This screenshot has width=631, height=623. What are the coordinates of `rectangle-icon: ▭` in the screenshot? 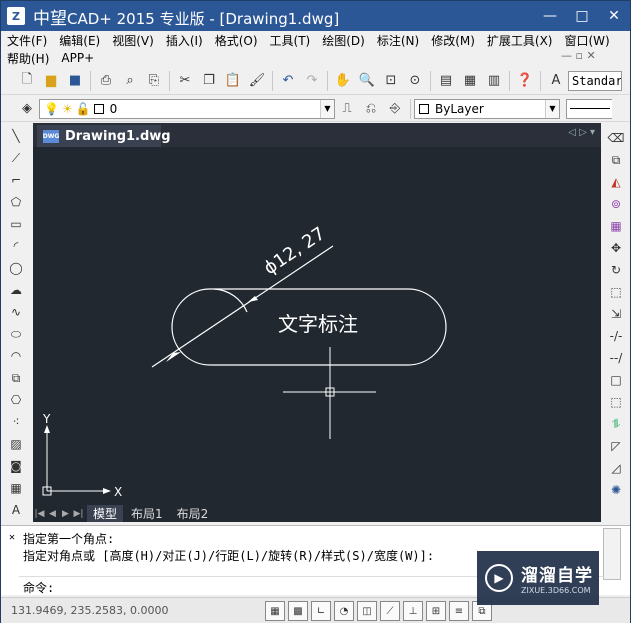 It's located at (16, 224).